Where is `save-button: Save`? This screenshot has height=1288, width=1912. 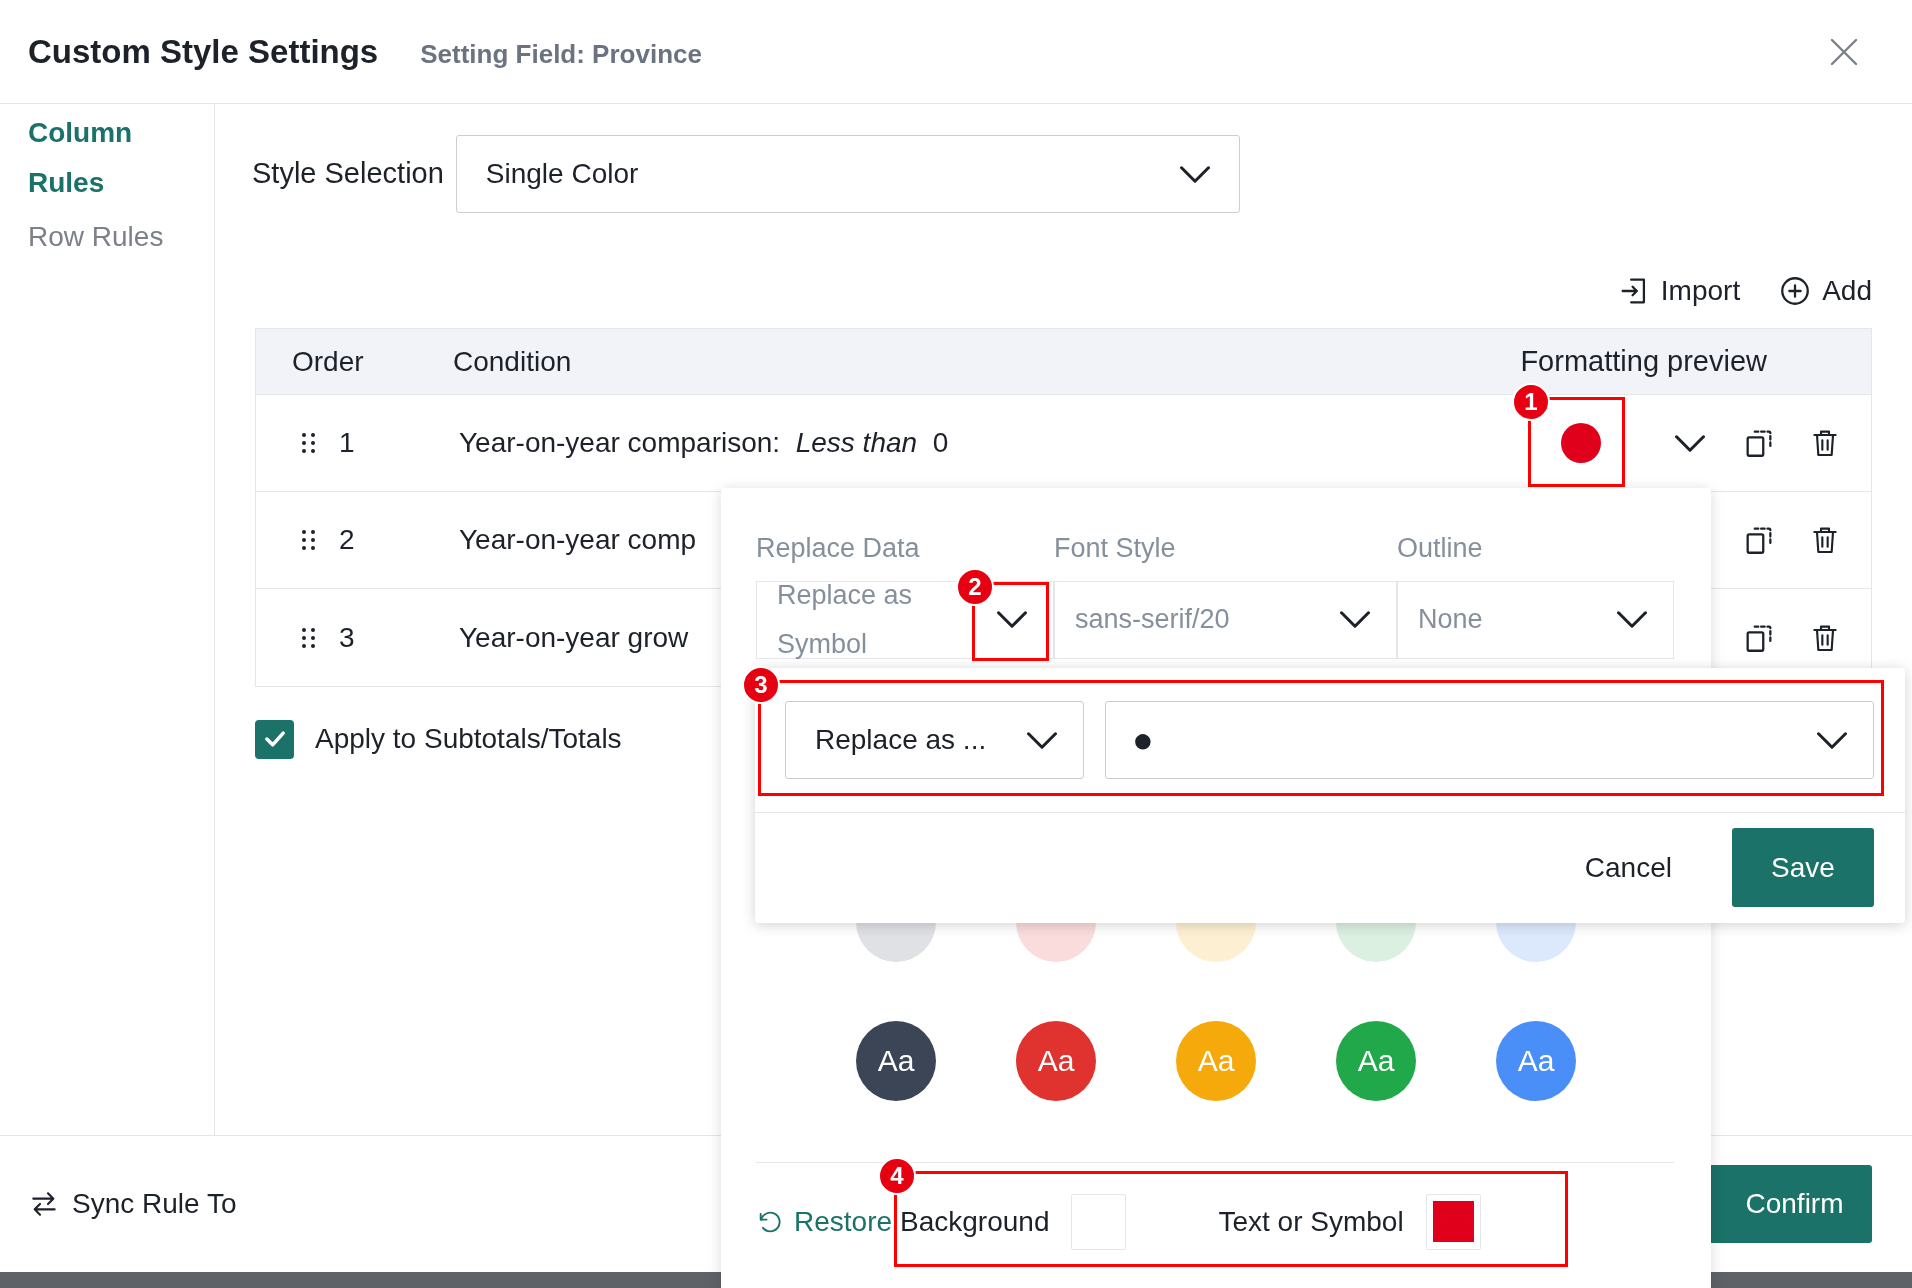 save-button: Save is located at coordinates (1803, 867).